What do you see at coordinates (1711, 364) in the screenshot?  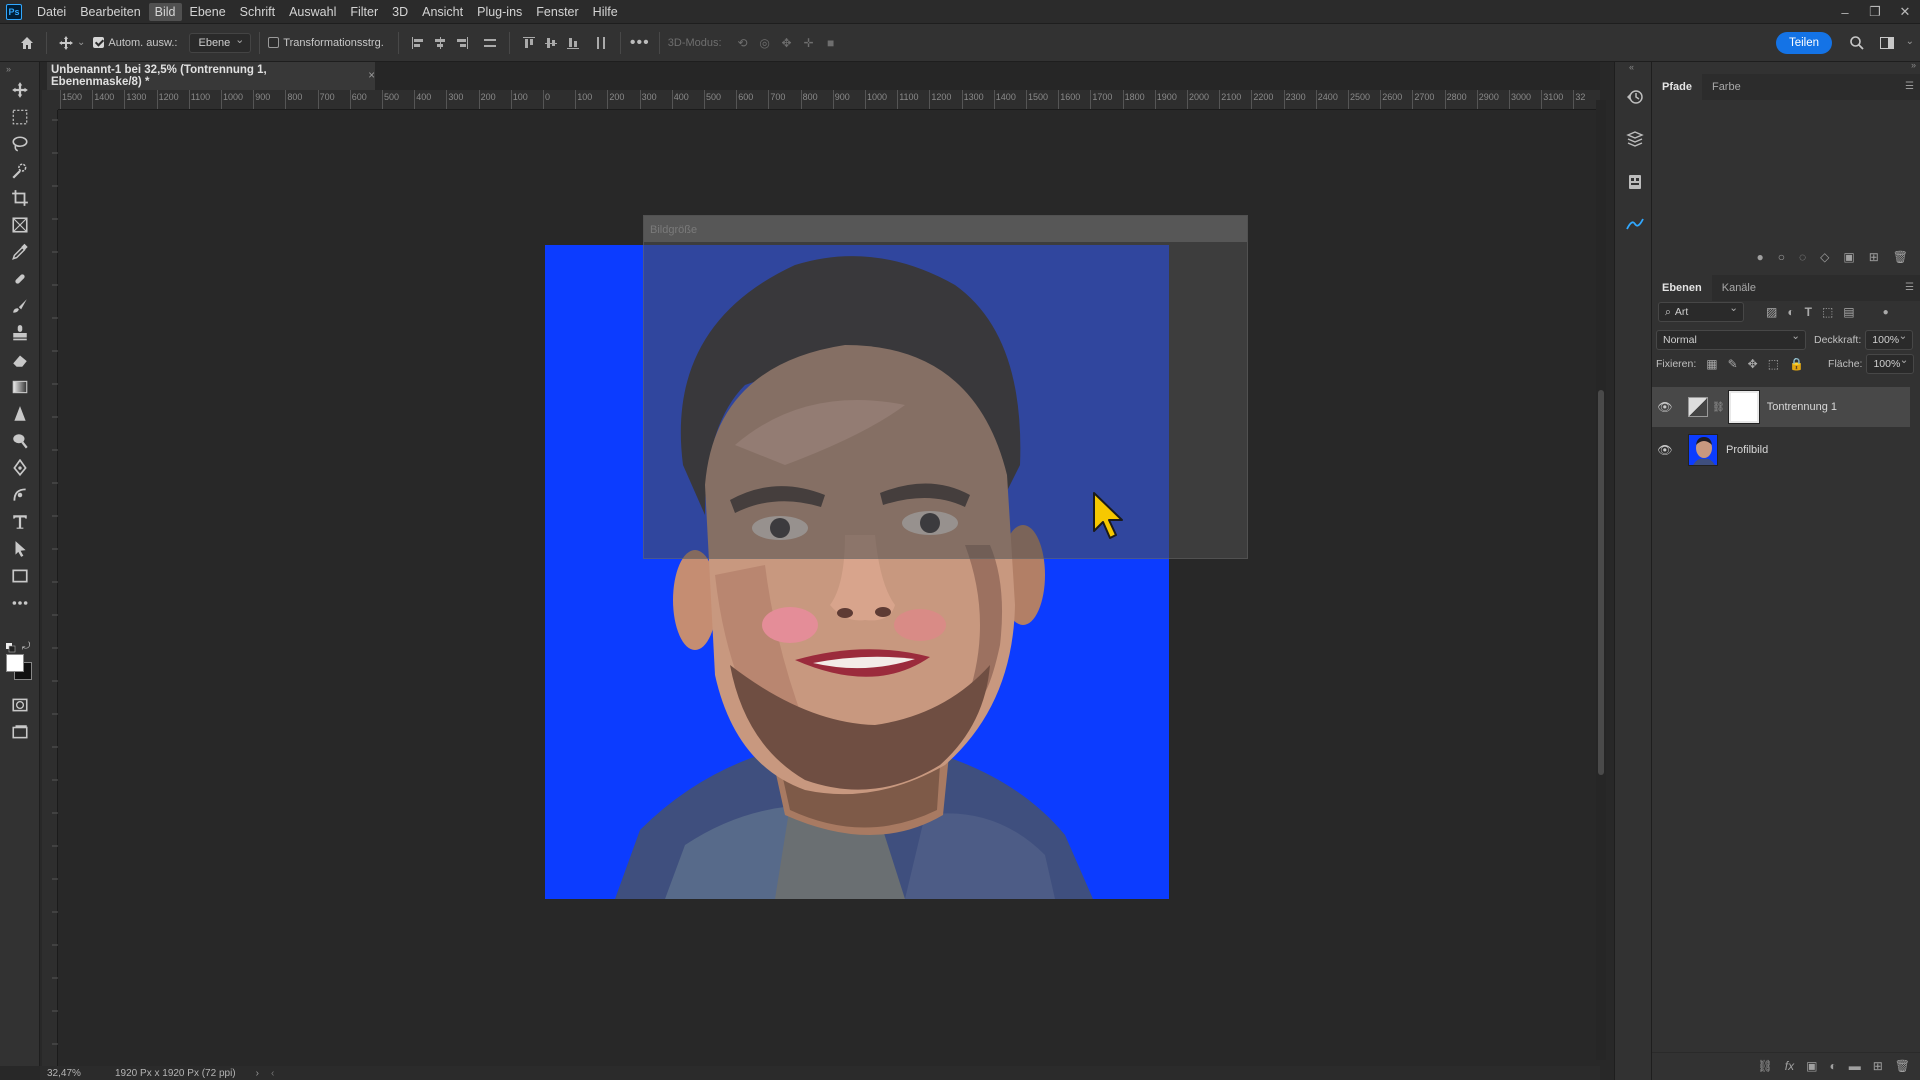 I see `lock-transparency-icon: ▦` at bounding box center [1711, 364].